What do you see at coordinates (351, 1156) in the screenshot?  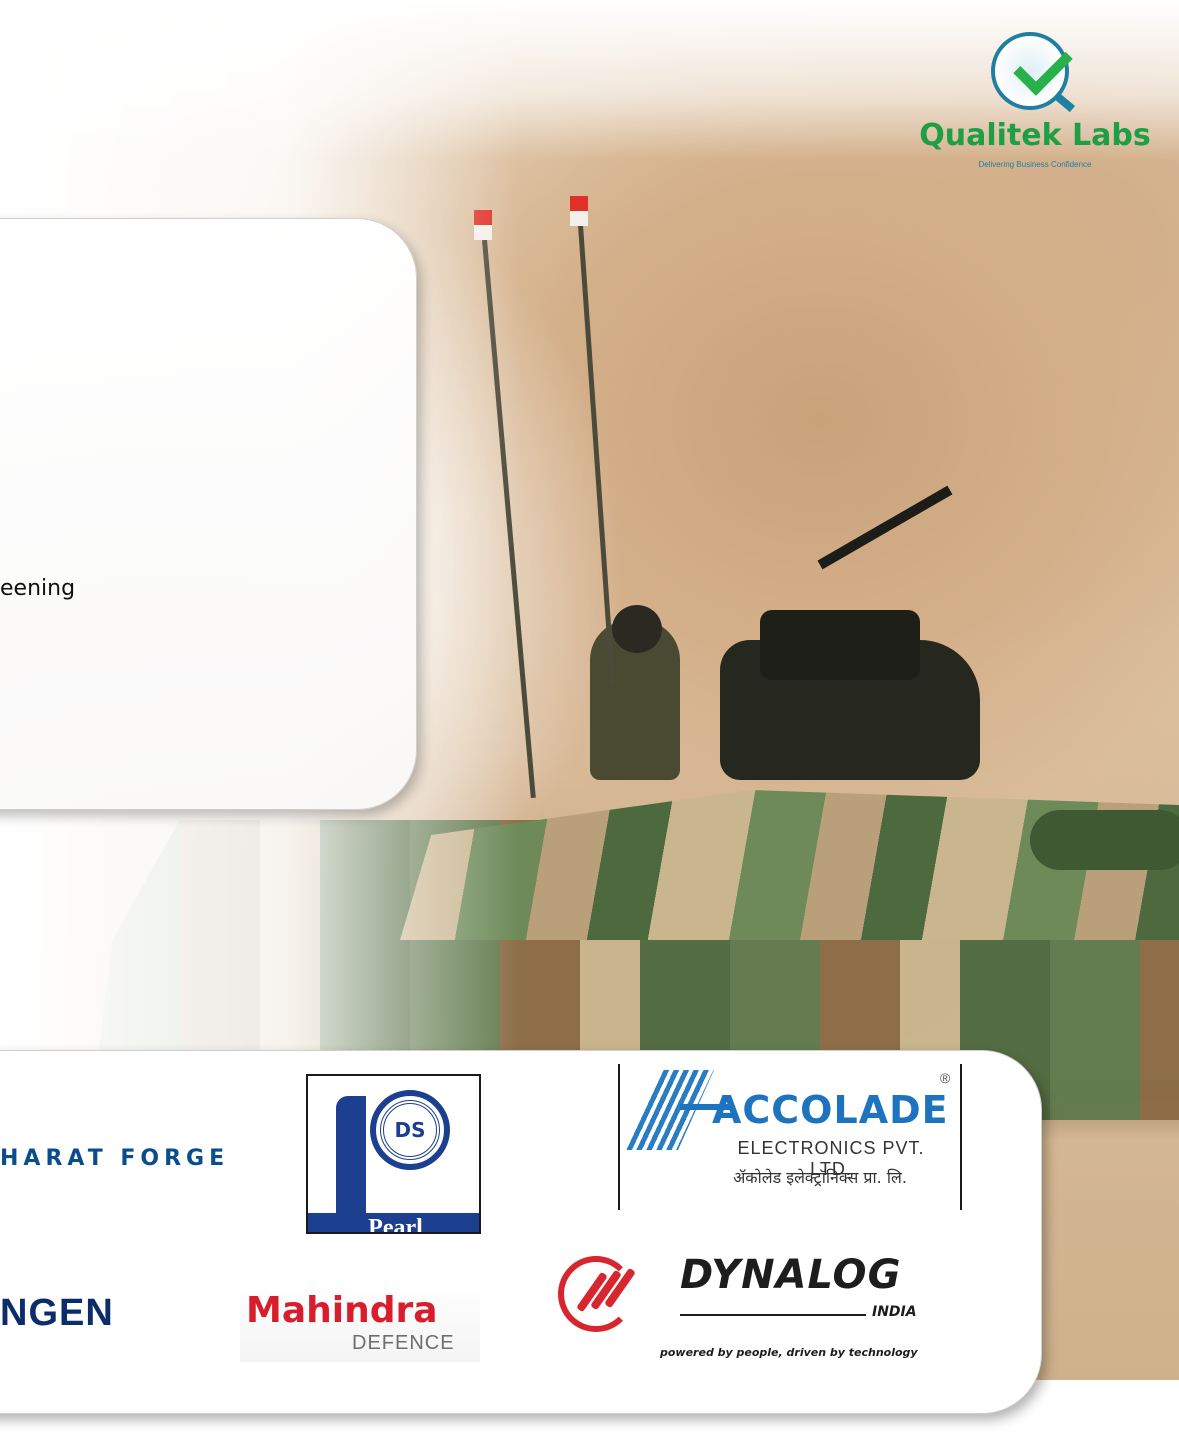 I see `pearl-stem-icon` at bounding box center [351, 1156].